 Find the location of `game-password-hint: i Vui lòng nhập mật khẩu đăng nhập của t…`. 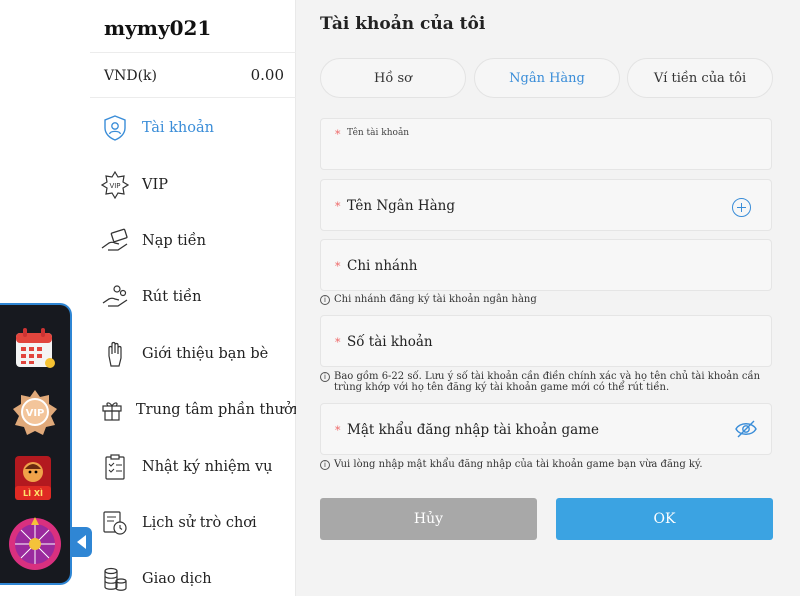

game-password-hint: i Vui lòng nhập mật khẩu đăng nhập của t… is located at coordinates (550, 464).